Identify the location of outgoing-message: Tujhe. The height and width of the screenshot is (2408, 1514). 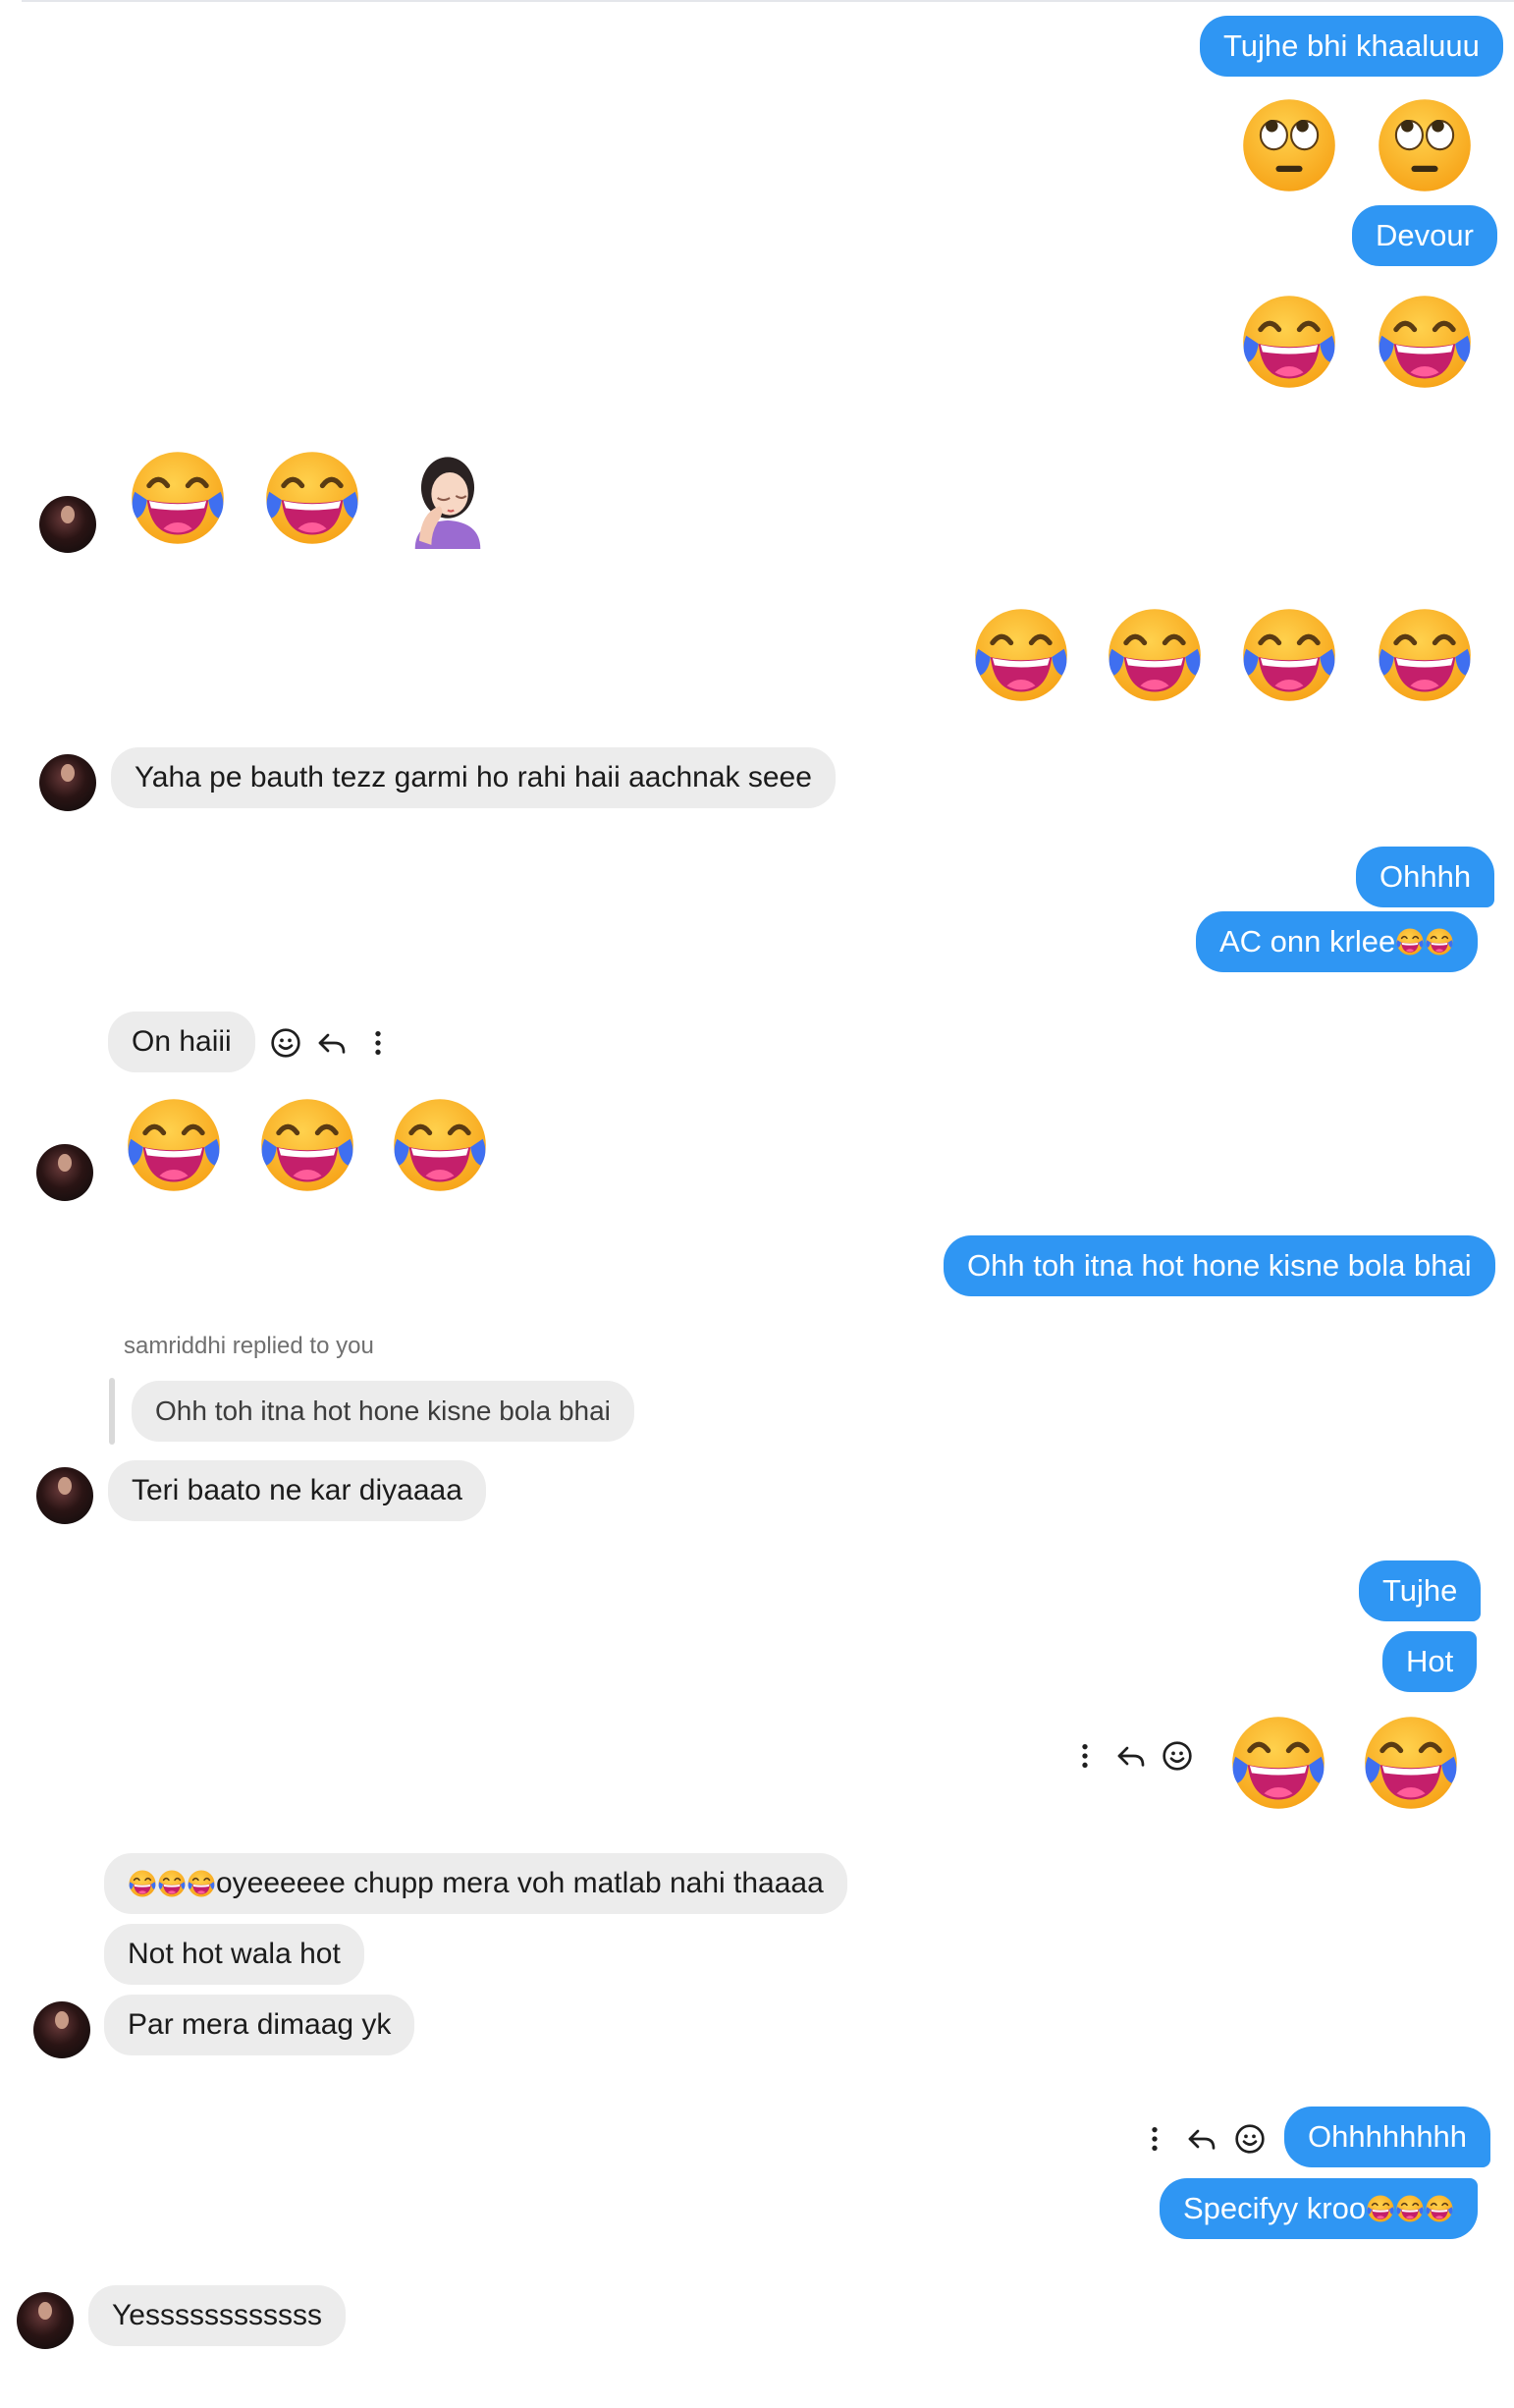
(1420, 1591).